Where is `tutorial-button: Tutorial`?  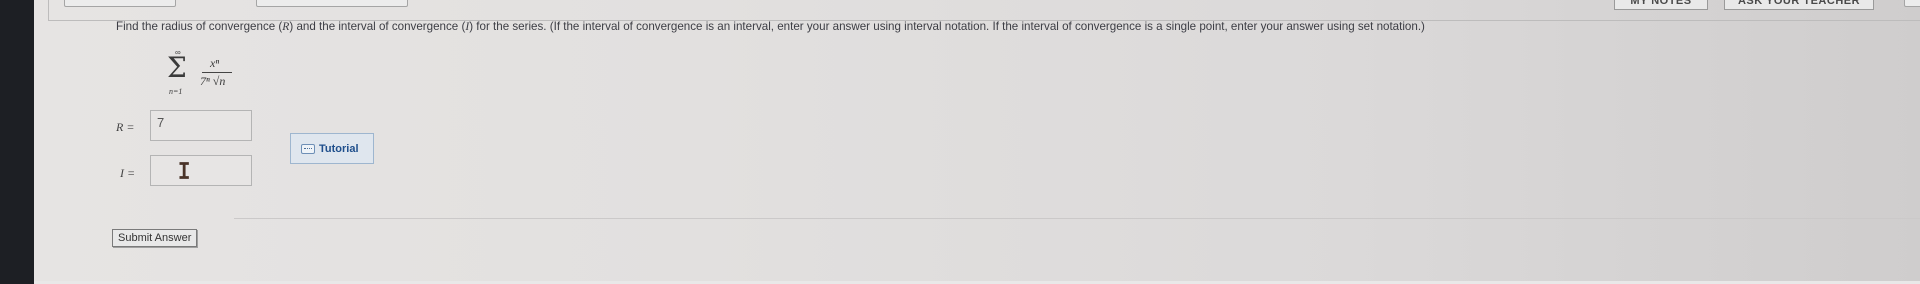
tutorial-button: Tutorial is located at coordinates (332, 148).